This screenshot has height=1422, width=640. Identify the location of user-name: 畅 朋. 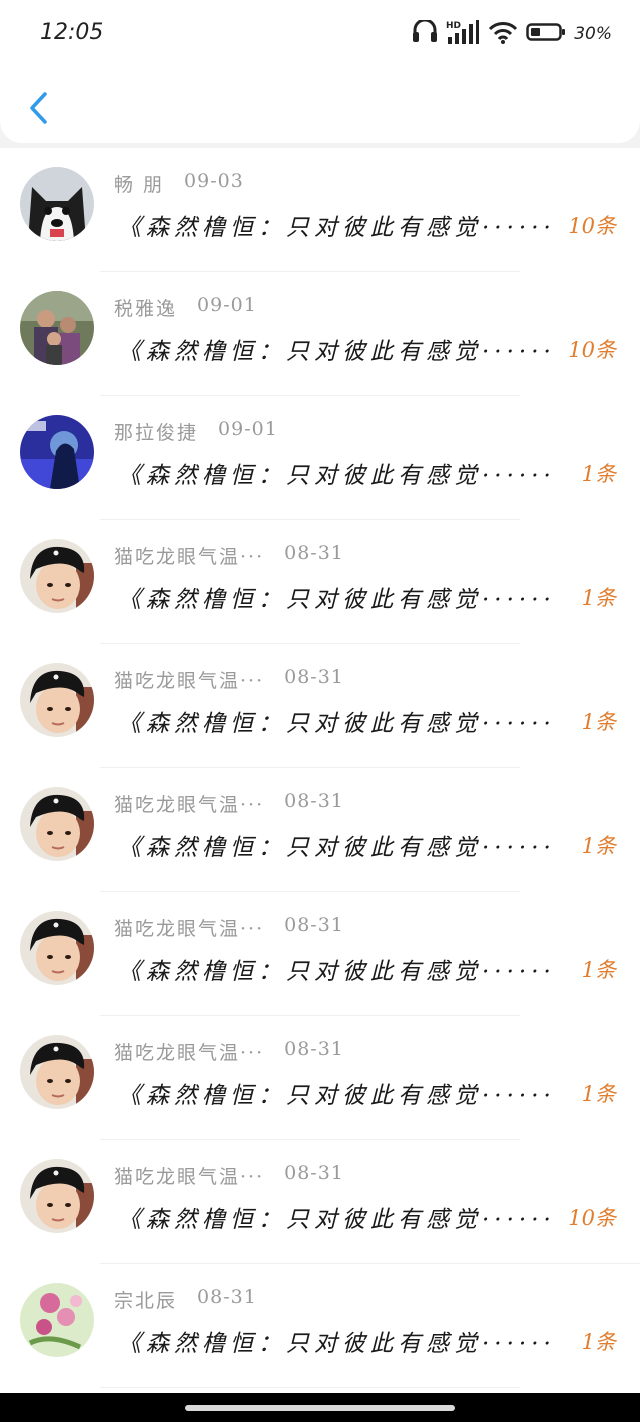
(139, 185).